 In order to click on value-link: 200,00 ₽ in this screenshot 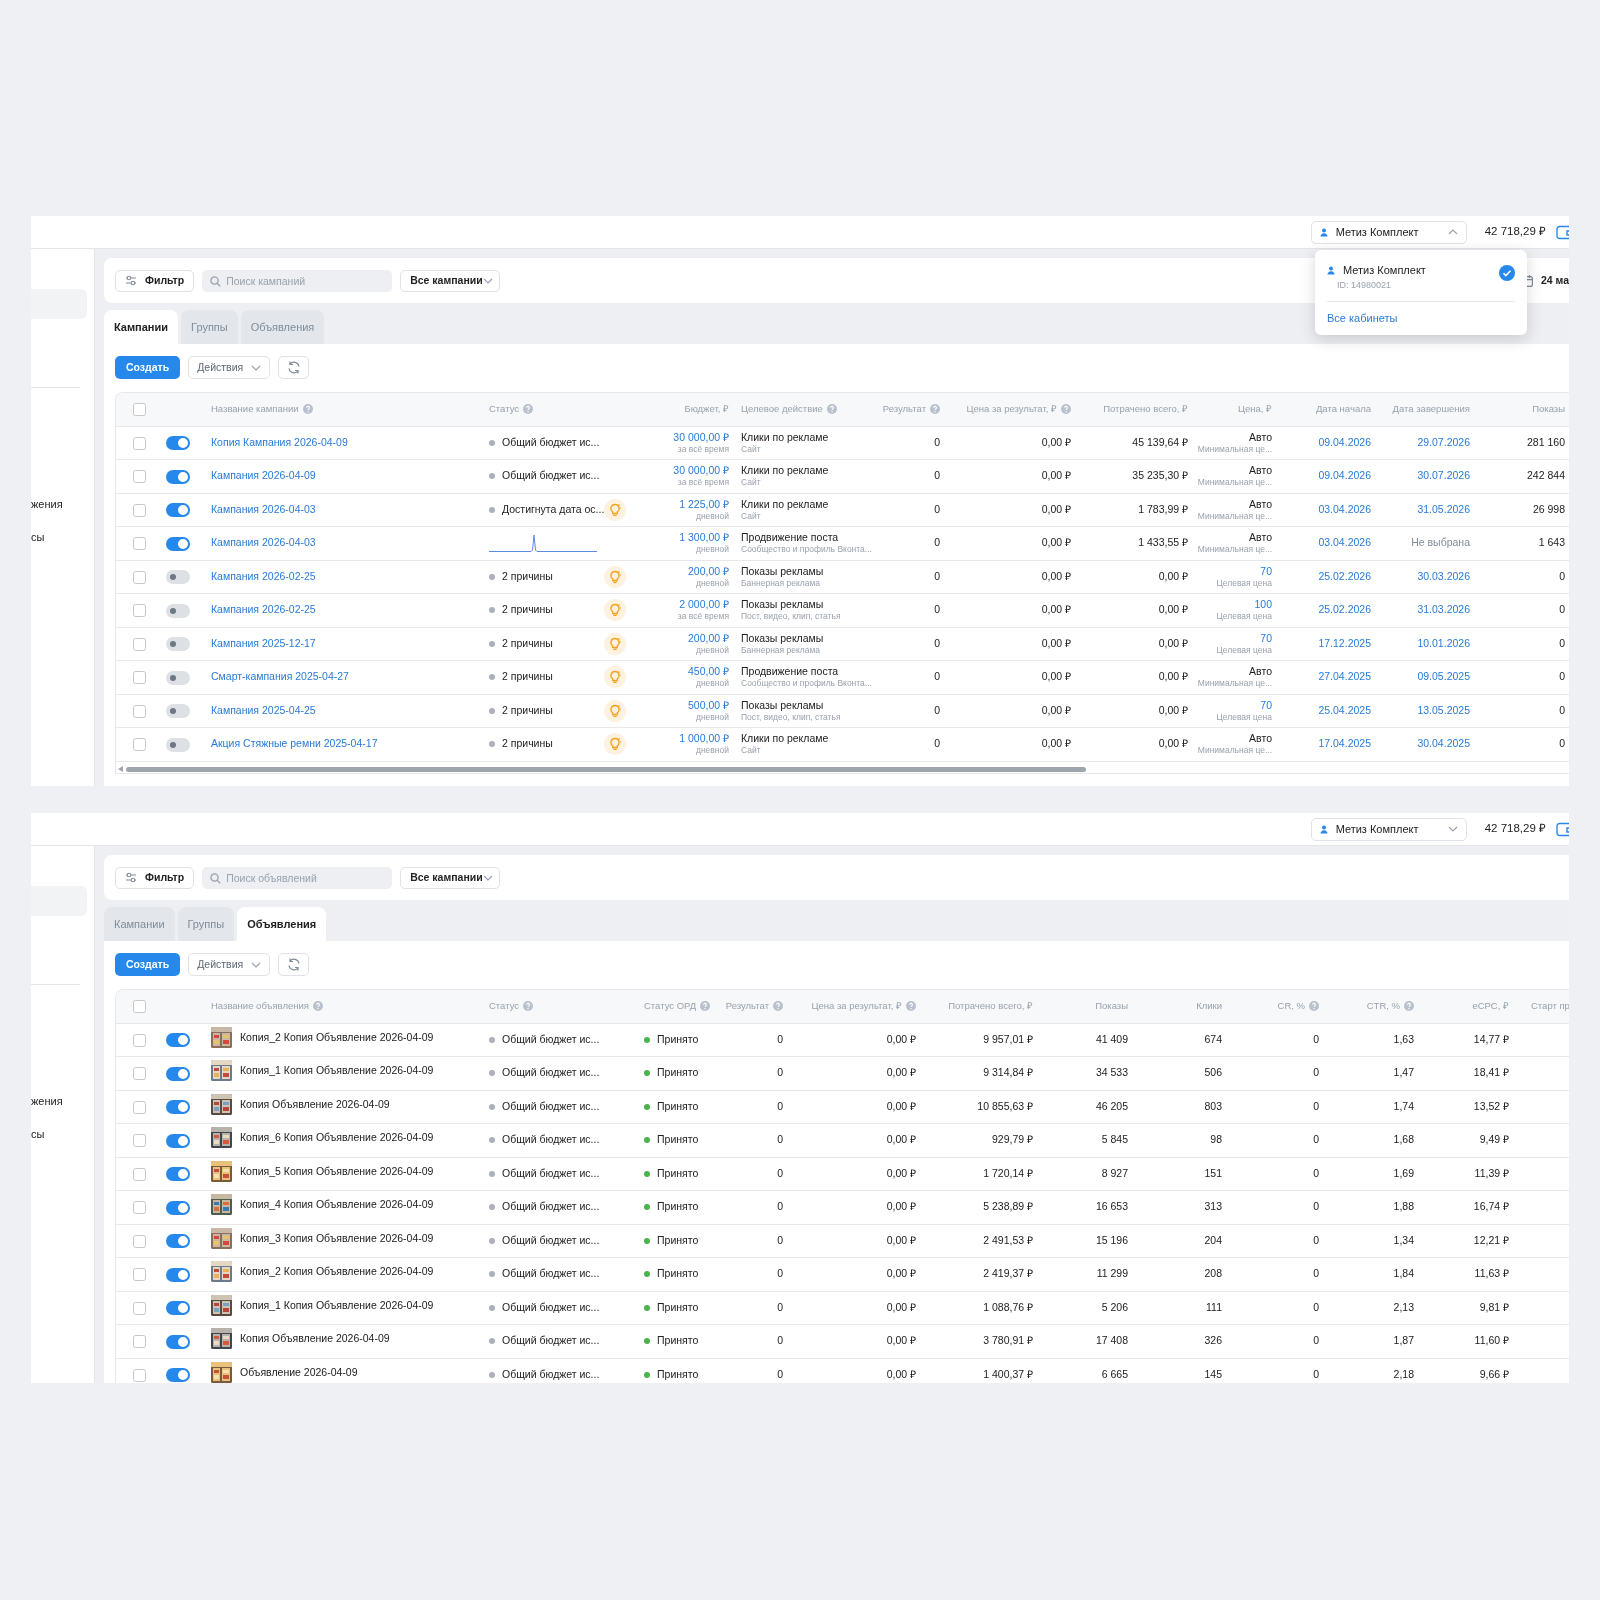, I will do `click(685, 638)`.